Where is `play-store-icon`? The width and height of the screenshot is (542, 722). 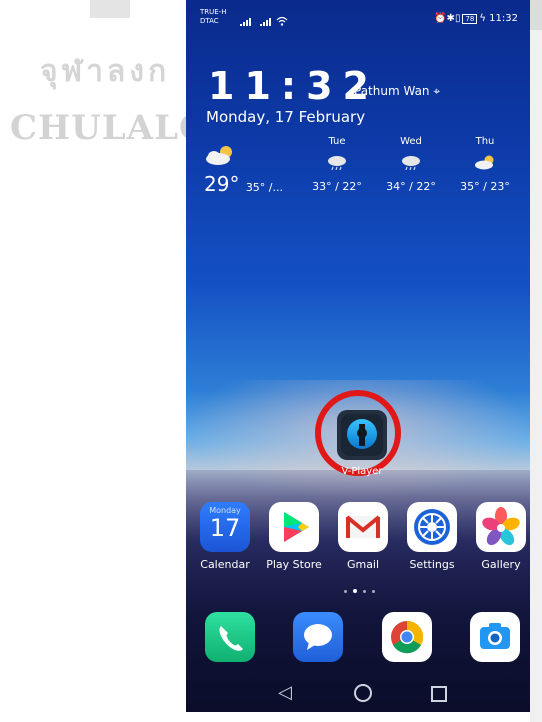
play-store-icon is located at coordinates (294, 527).